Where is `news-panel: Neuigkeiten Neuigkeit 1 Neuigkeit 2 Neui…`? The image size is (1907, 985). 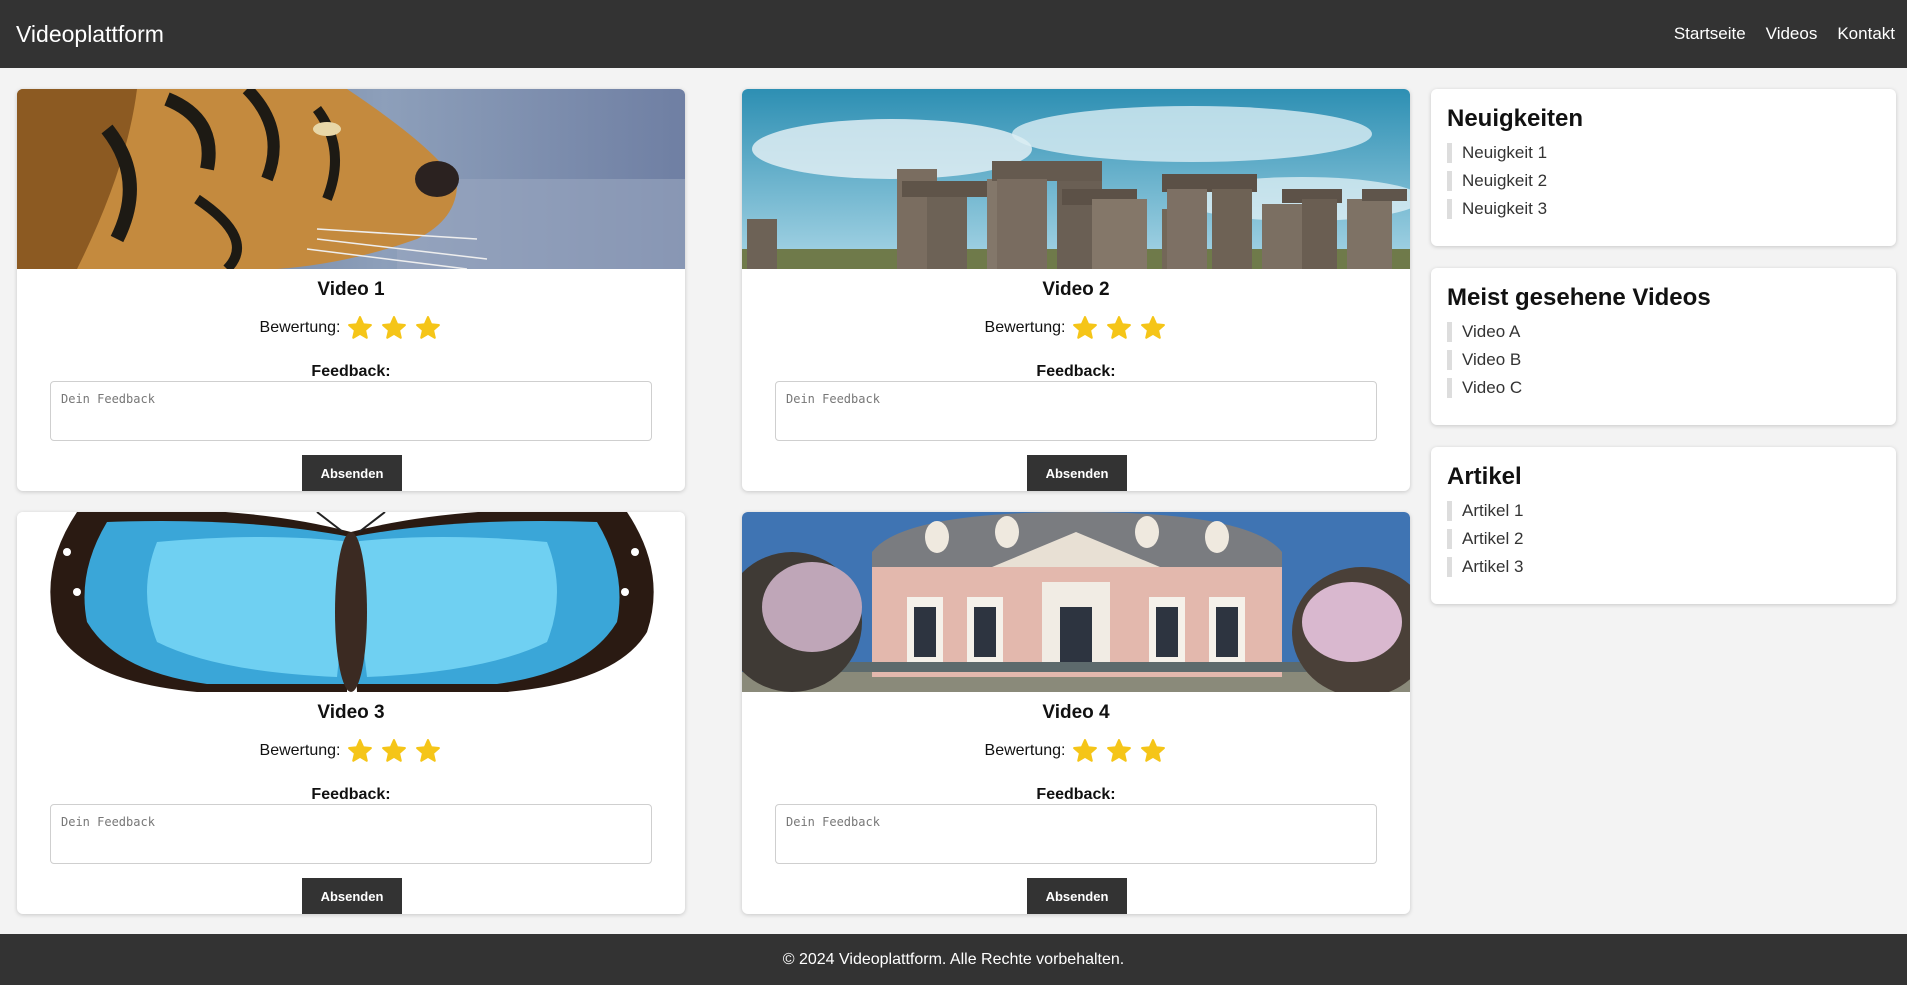 news-panel: Neuigkeiten Neuigkeit 1 Neuigkeit 2 Neui… is located at coordinates (1663, 167).